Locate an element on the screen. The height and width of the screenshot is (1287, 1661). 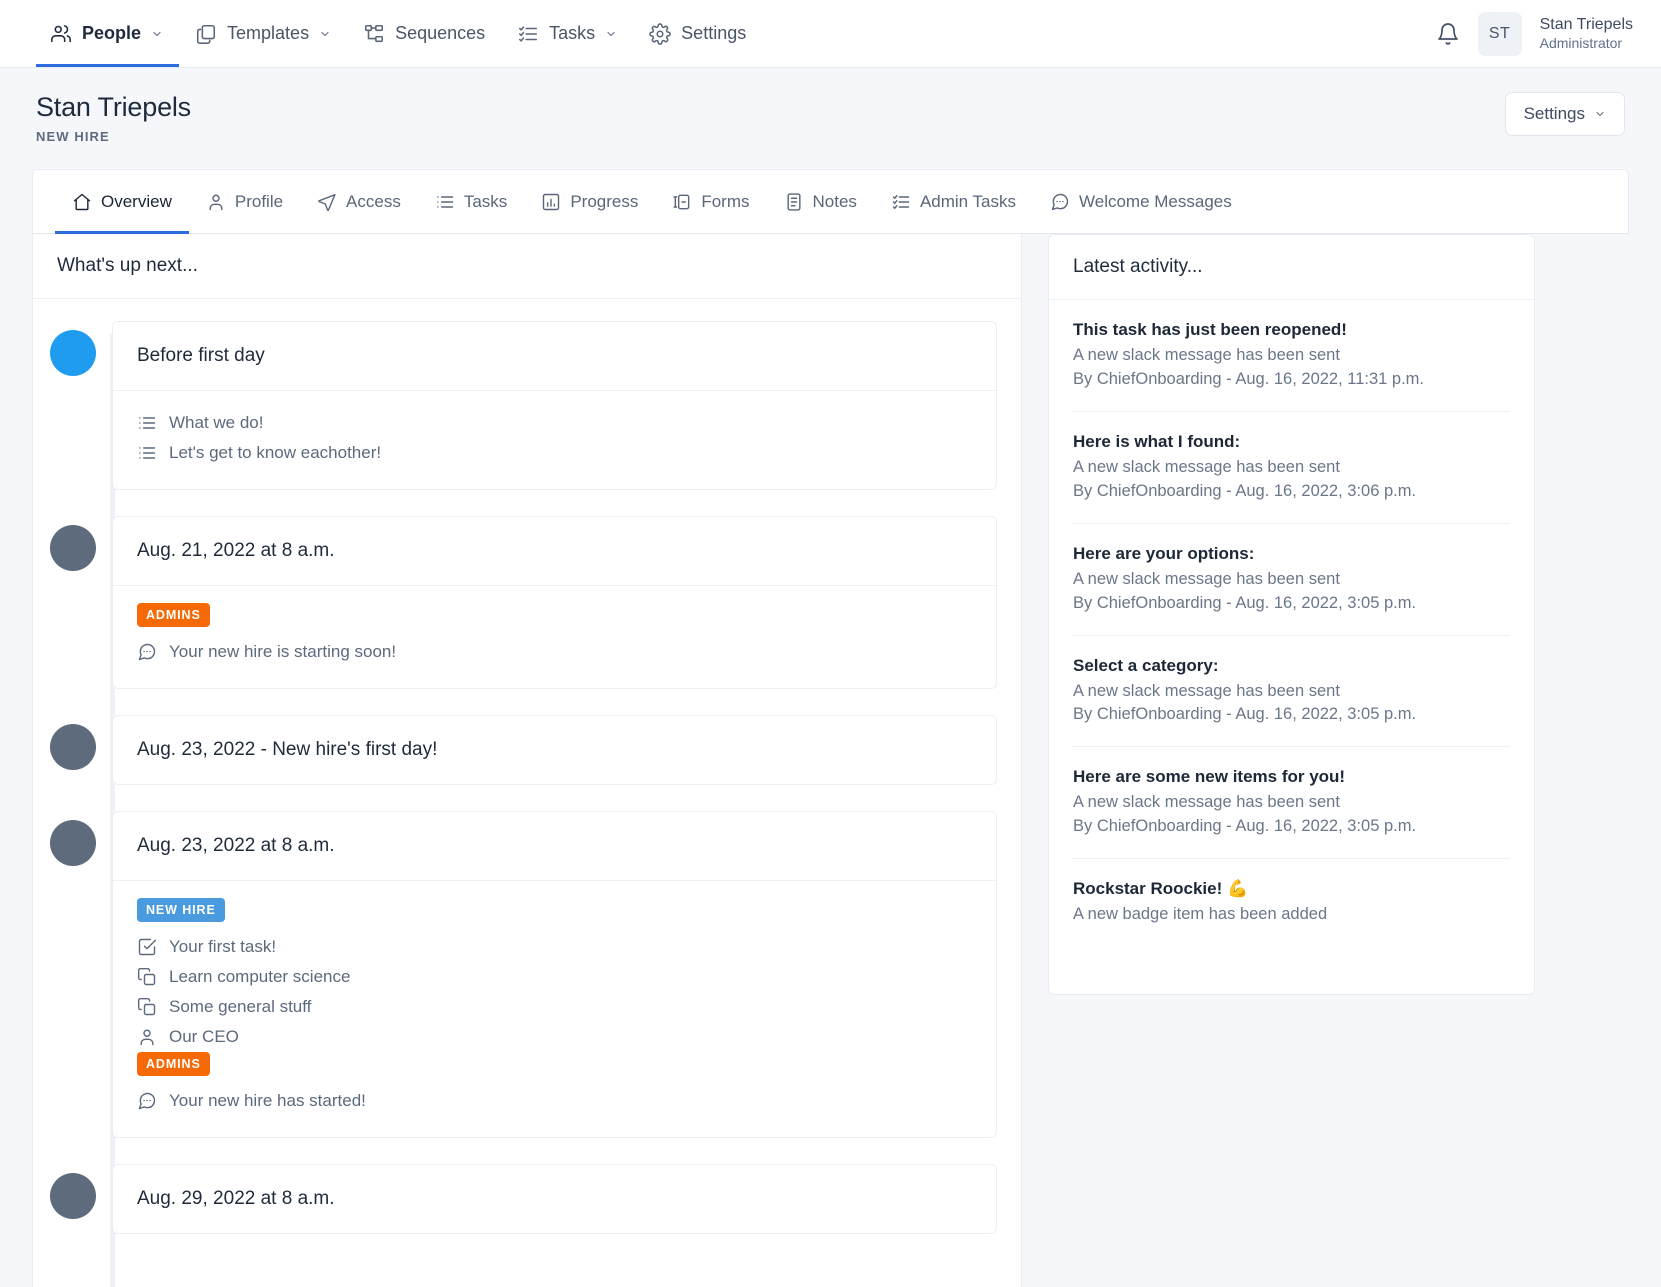
tab-progress: Progress is located at coordinates (589, 201).